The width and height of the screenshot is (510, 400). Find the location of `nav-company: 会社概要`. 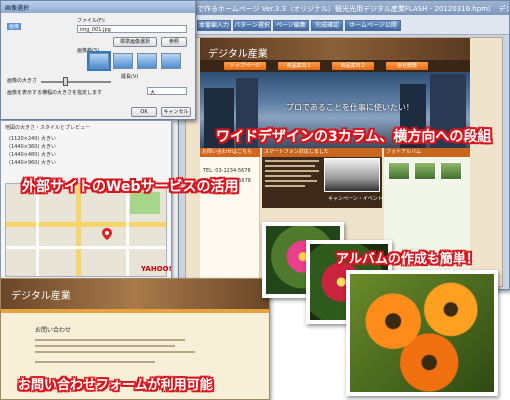

nav-company: 会社概要 is located at coordinates (407, 66).